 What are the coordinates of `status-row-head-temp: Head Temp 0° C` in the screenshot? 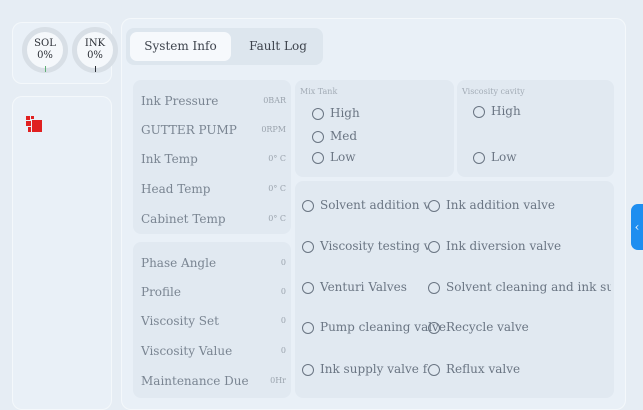 It's located at (213, 192).